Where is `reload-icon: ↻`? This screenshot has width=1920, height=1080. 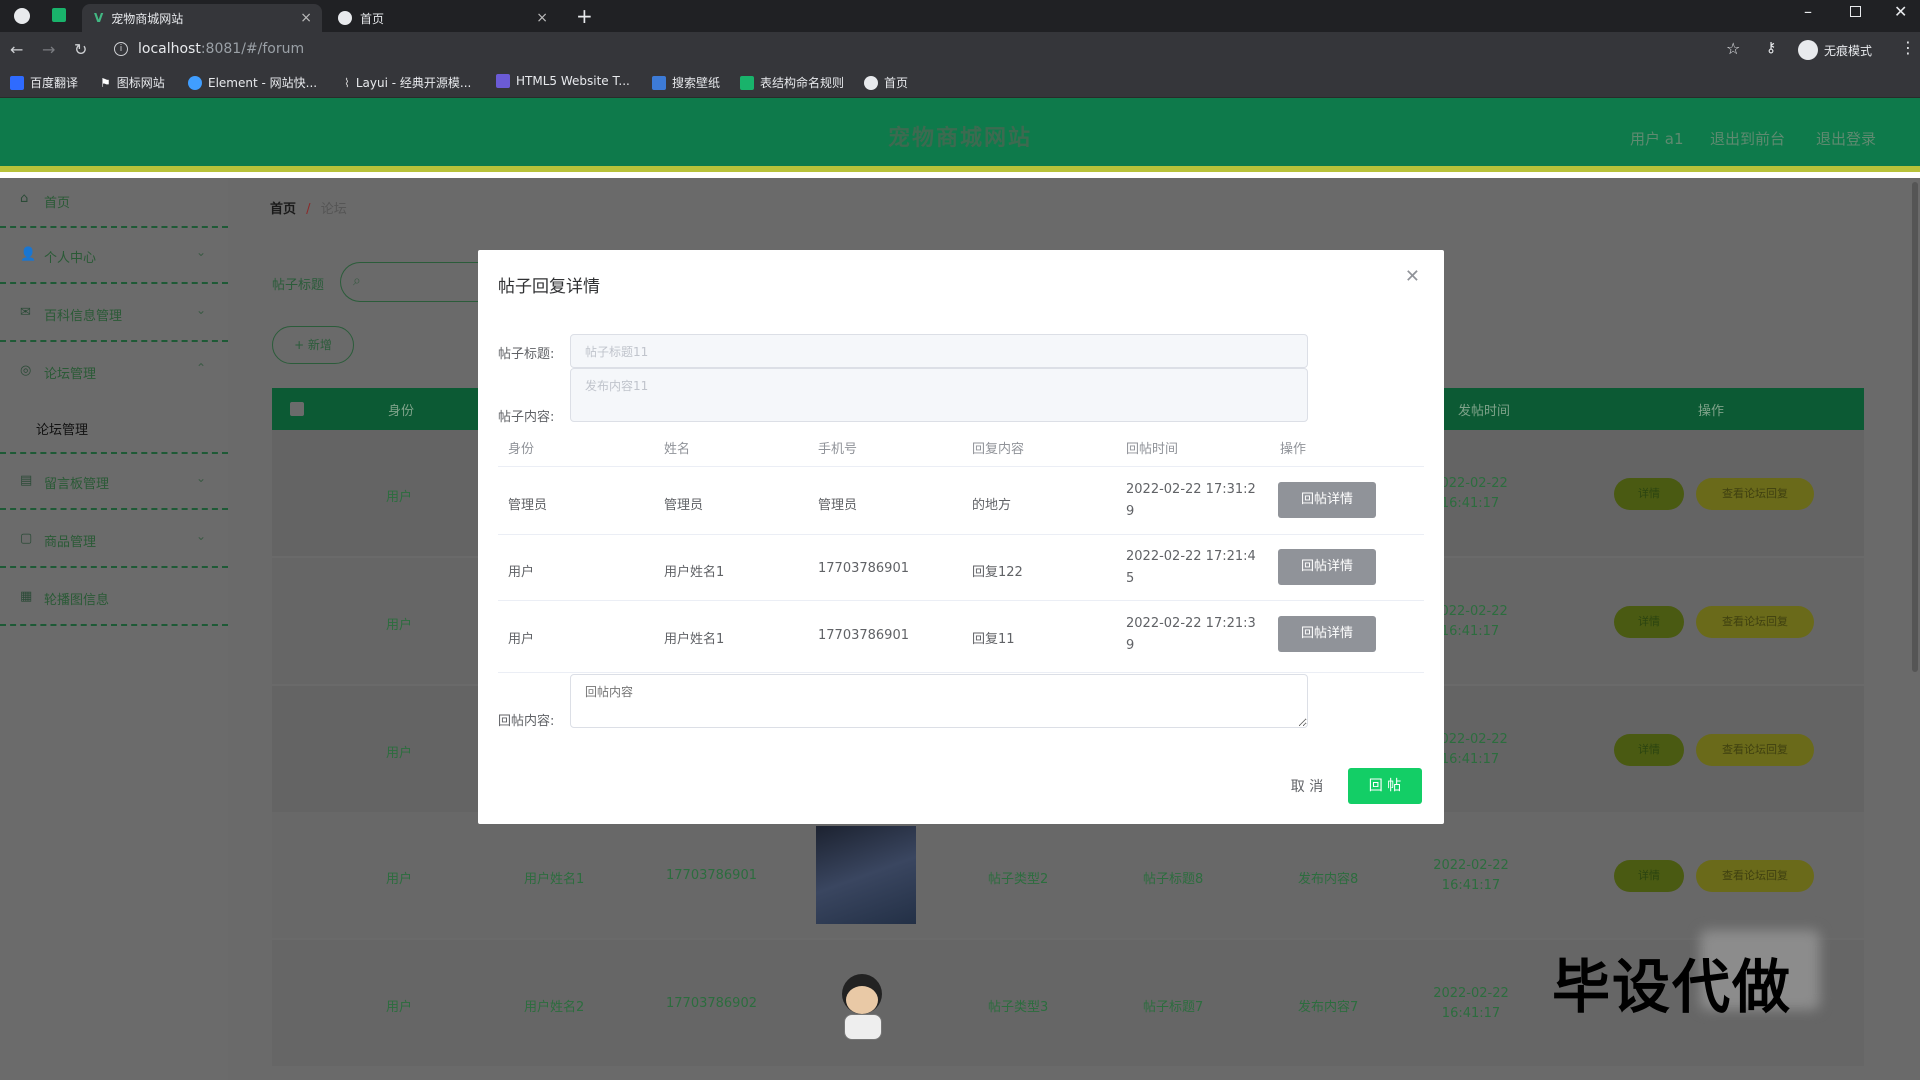 reload-icon: ↻ is located at coordinates (80, 49).